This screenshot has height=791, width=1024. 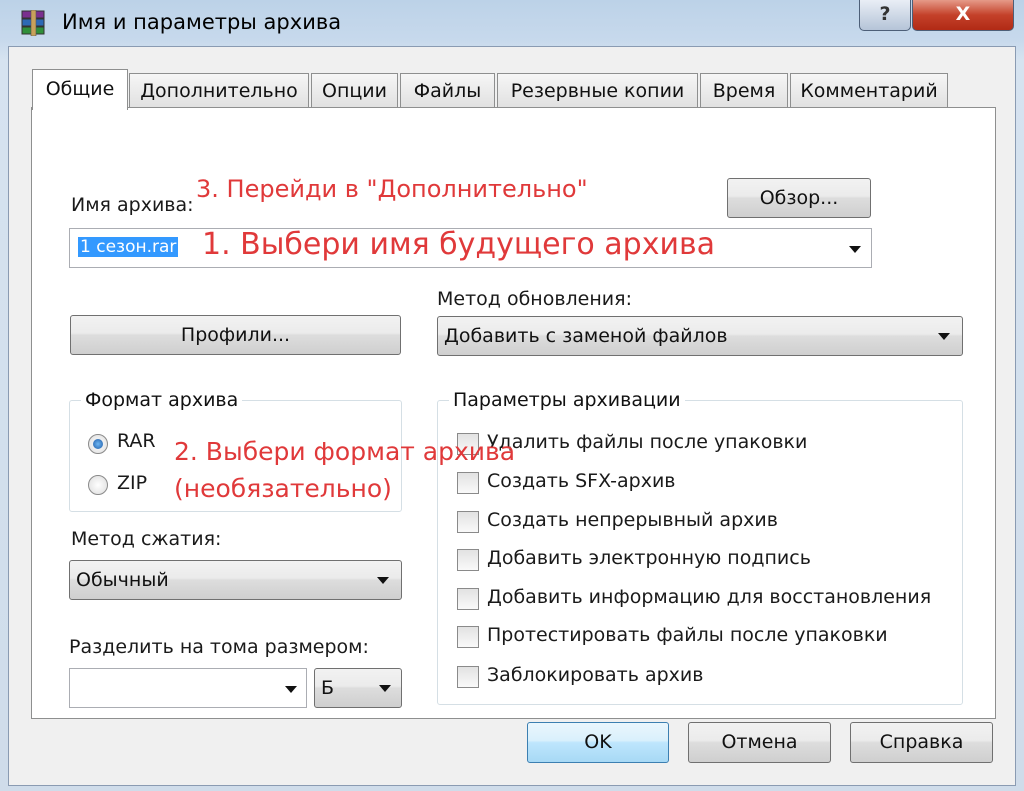 What do you see at coordinates (283, 488) in the screenshot?
I see `annotation-step2-line2: (необязательно)` at bounding box center [283, 488].